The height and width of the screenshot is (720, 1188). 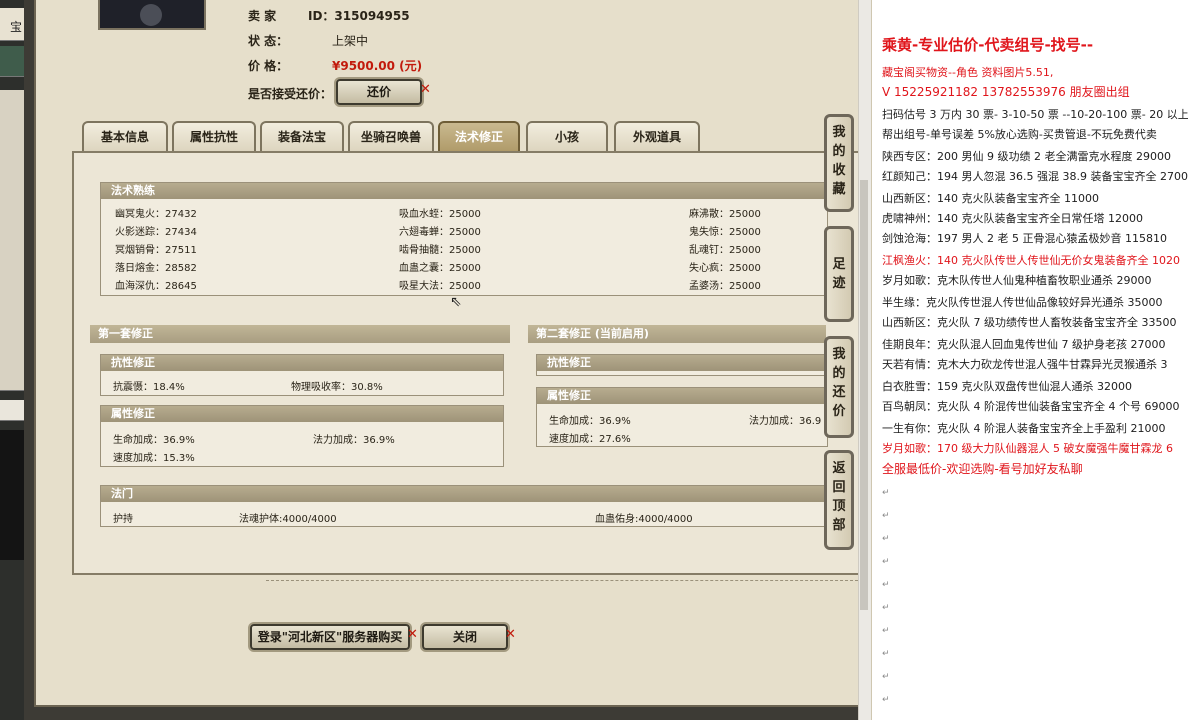 What do you see at coordinates (156, 214) in the screenshot?
I see `spell-cell: 幽冥鬼火：27432` at bounding box center [156, 214].